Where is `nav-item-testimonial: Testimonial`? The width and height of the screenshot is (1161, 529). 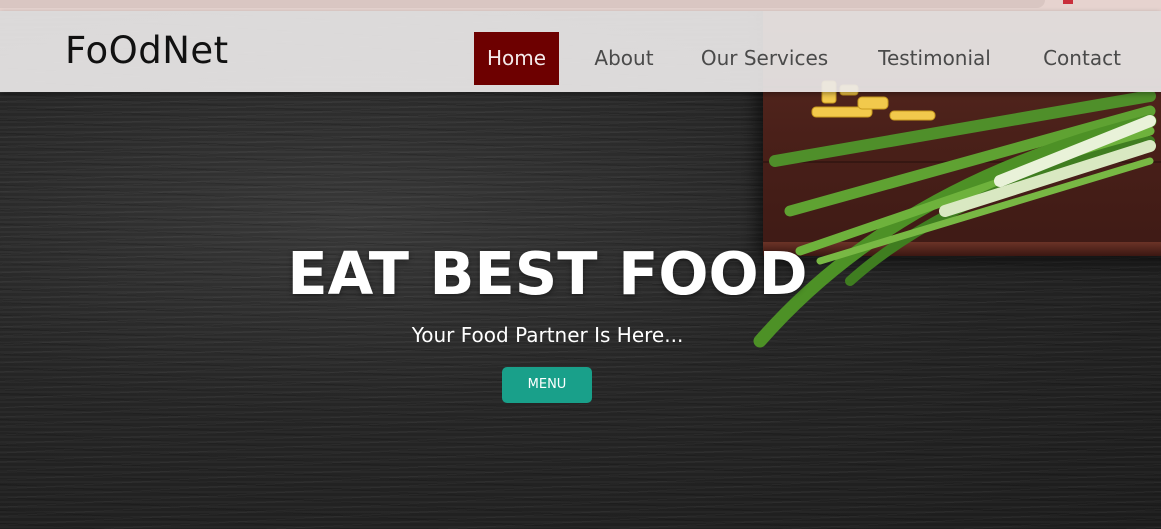
nav-item-testimonial: Testimonial is located at coordinates (934, 58).